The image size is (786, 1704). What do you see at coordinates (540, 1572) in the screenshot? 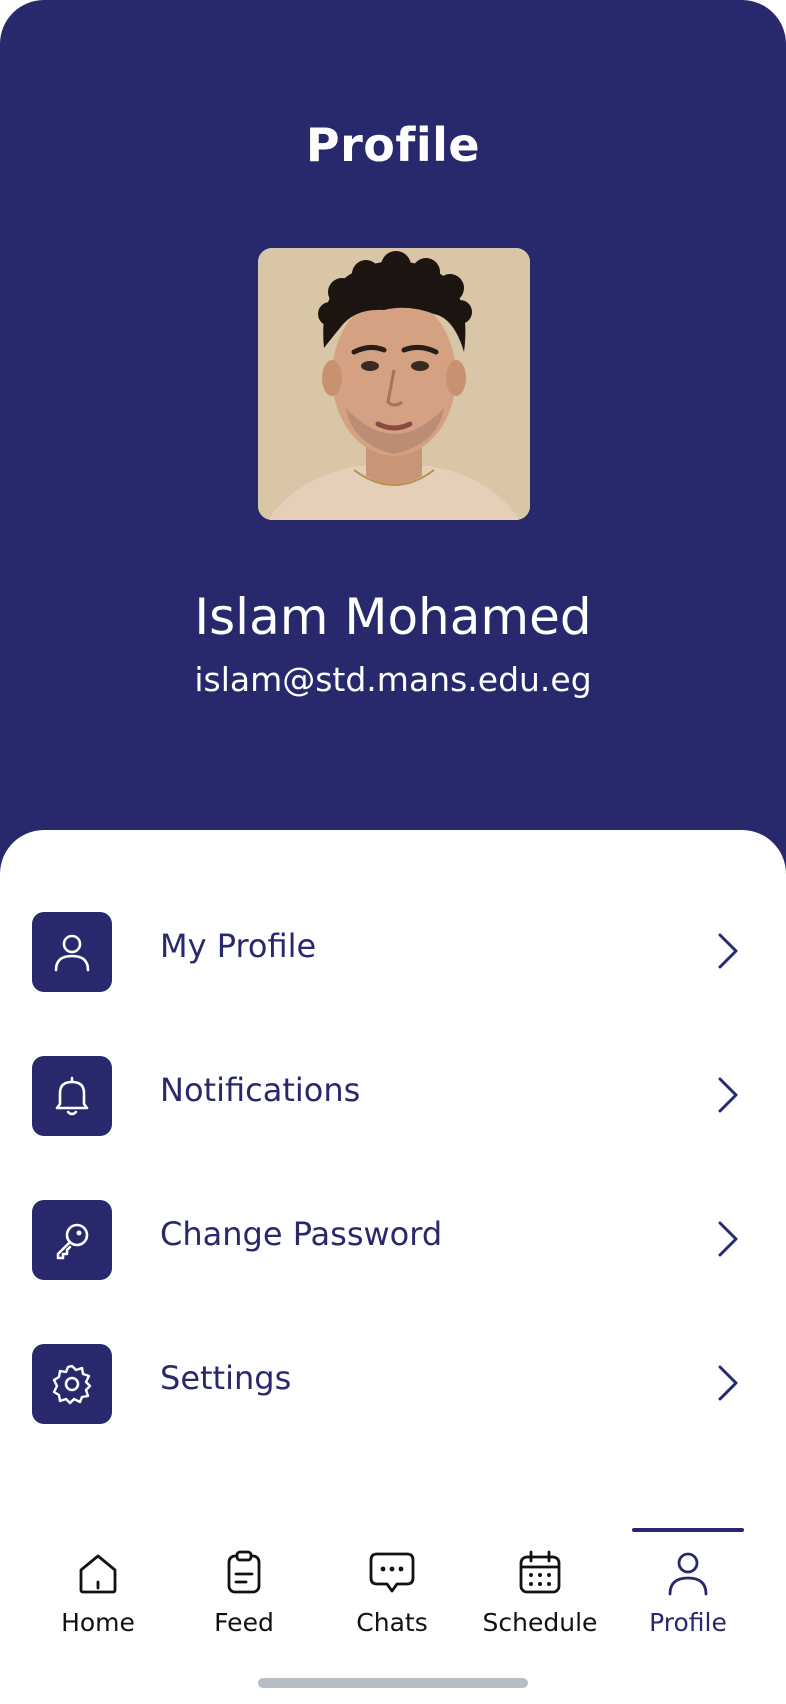
I see `calendar-icon` at bounding box center [540, 1572].